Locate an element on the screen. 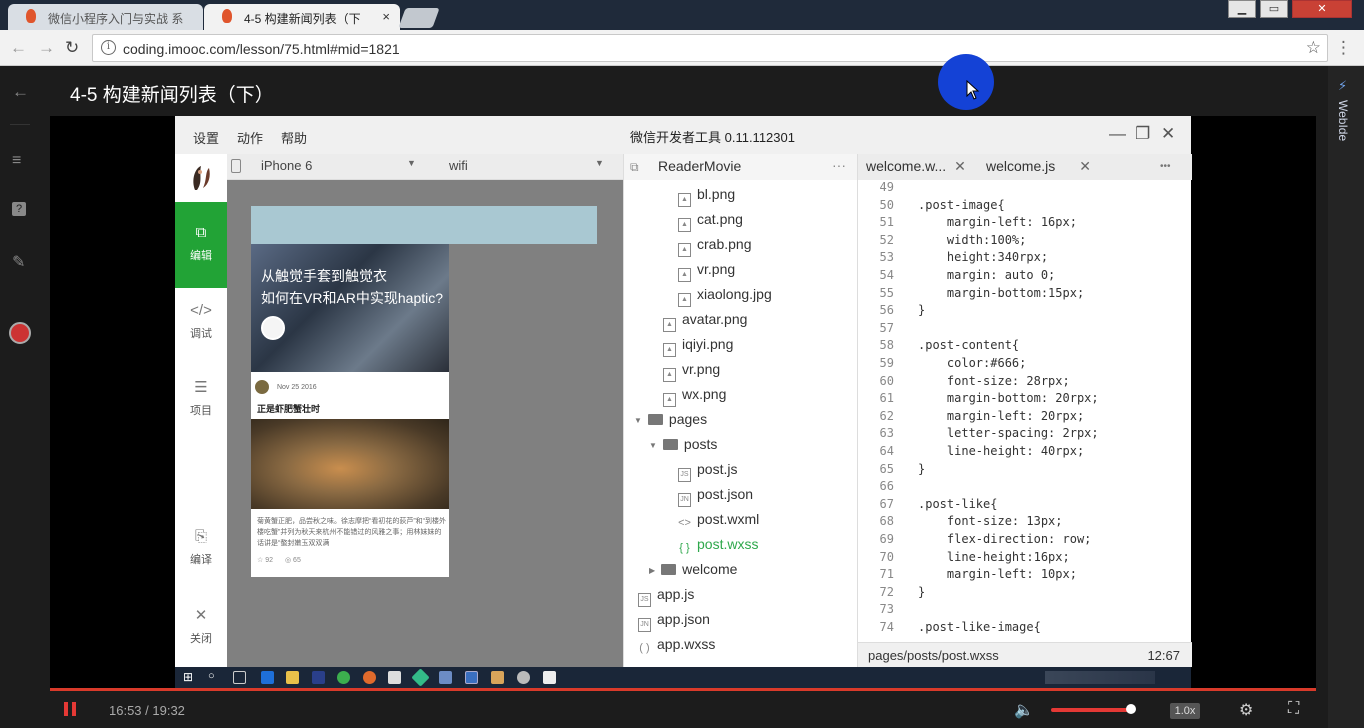 The height and width of the screenshot is (728, 1364). window-close-button: ✕ is located at coordinates (1322, 9).